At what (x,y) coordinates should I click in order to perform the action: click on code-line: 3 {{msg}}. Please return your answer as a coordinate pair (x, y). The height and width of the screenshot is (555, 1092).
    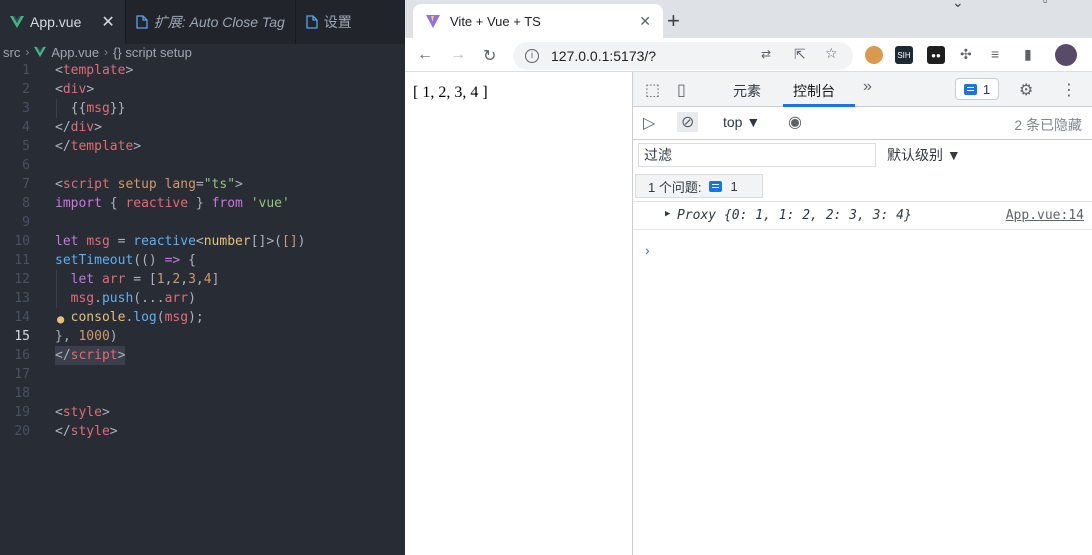
    Looking at the image, I should click on (202, 108).